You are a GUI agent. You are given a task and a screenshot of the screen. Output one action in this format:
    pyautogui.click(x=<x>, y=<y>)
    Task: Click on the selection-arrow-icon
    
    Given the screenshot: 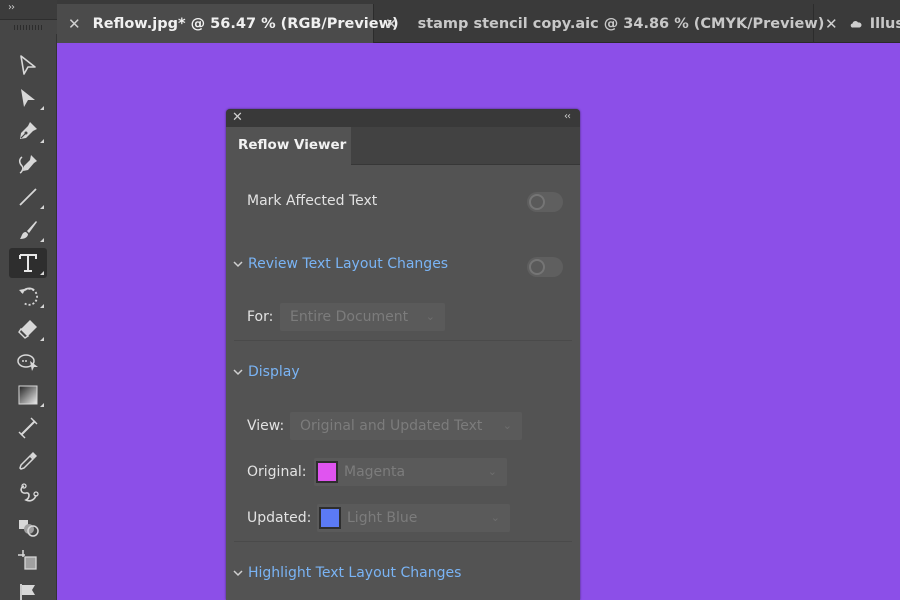 What is the action you would take?
    pyautogui.click(x=28, y=65)
    